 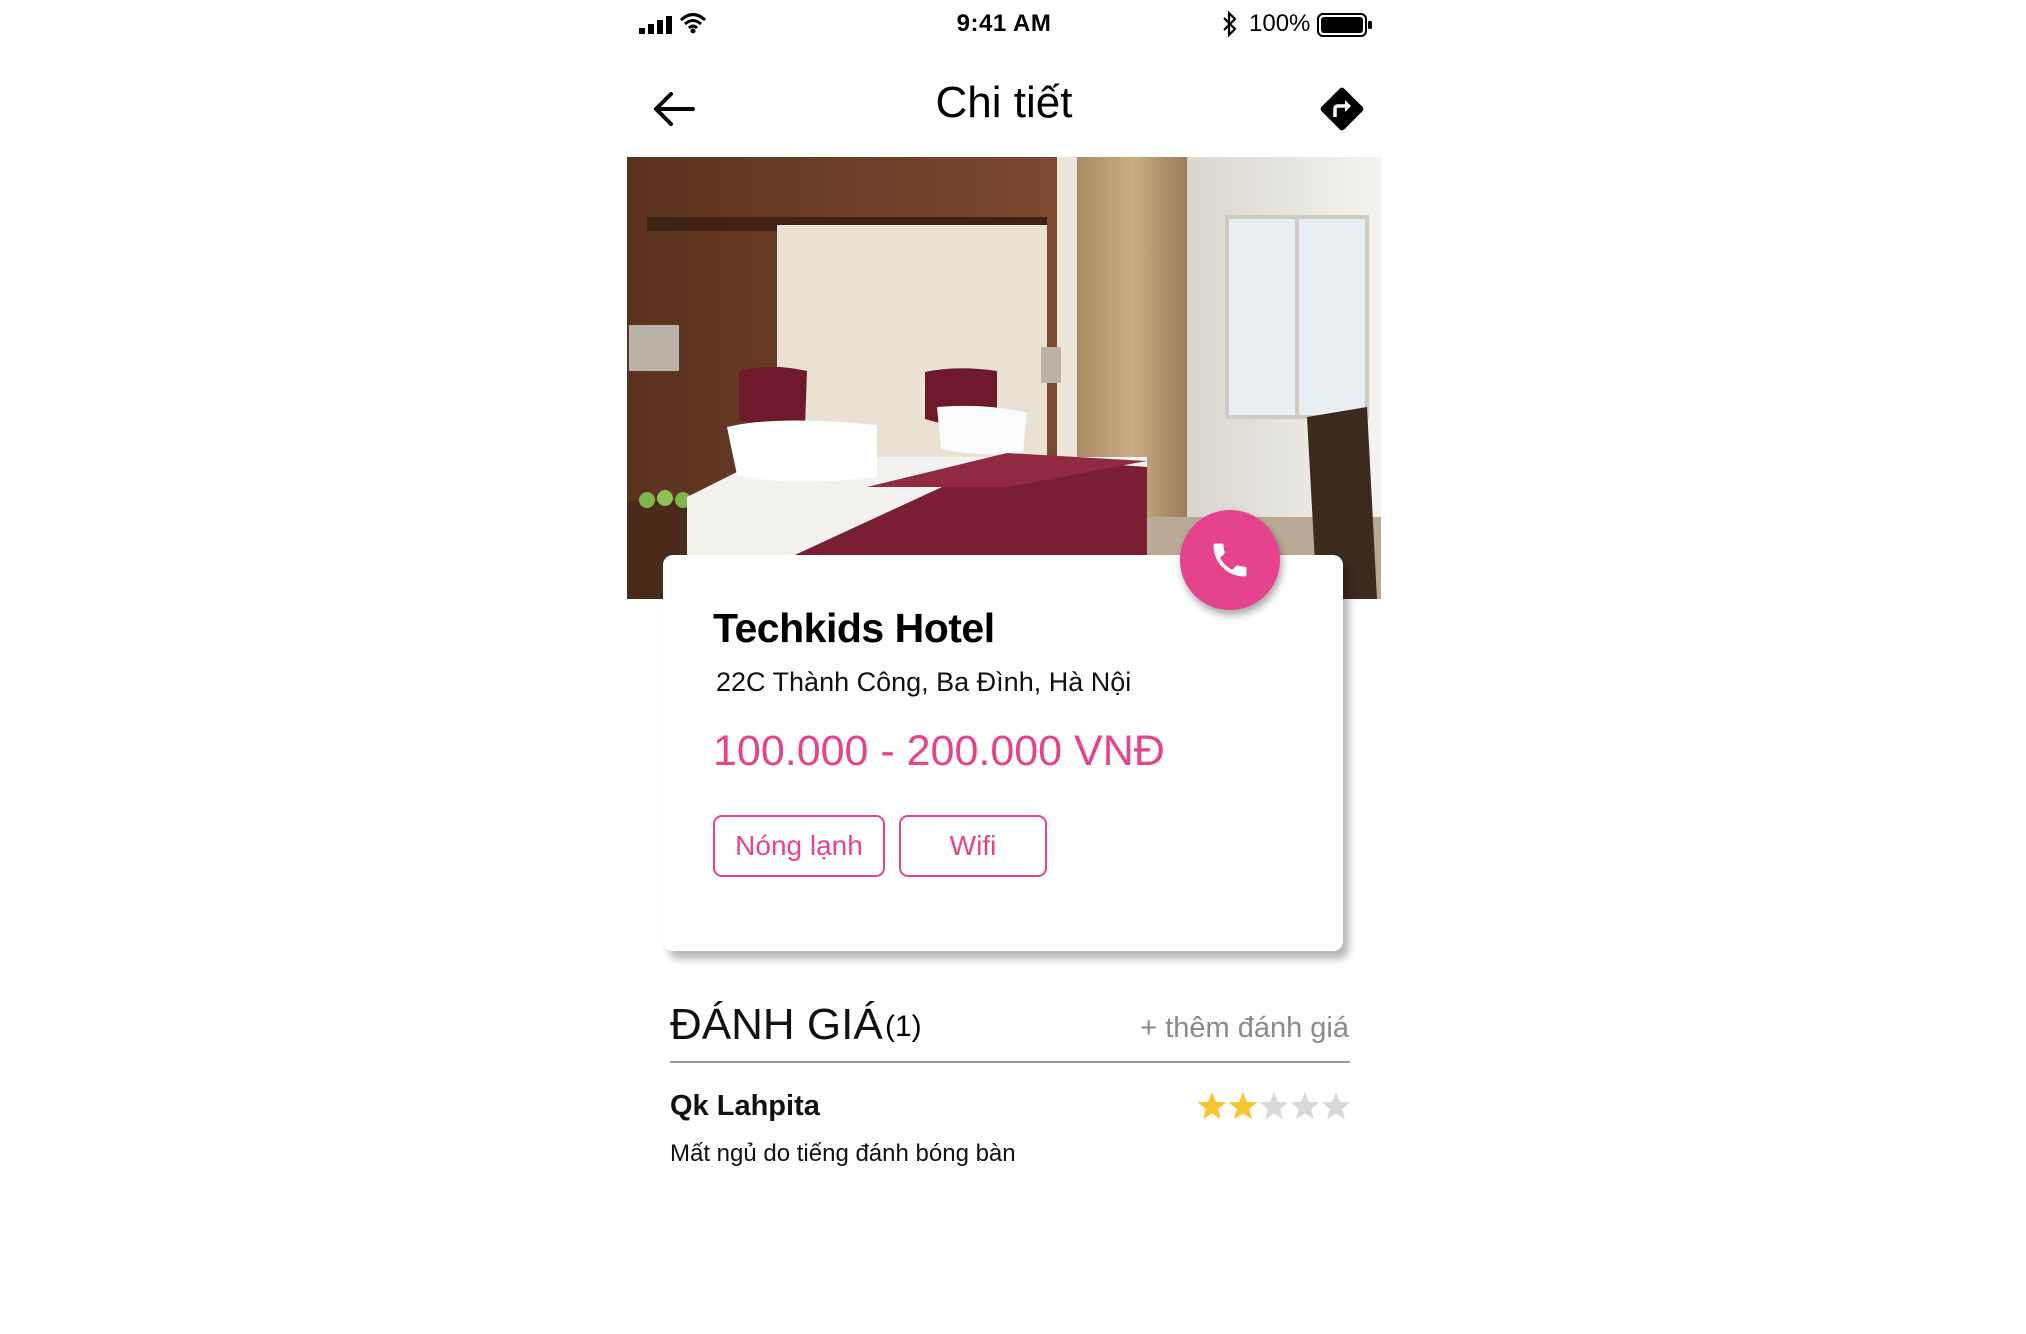 I want to click on bluetooth-icon, so click(x=1230, y=24).